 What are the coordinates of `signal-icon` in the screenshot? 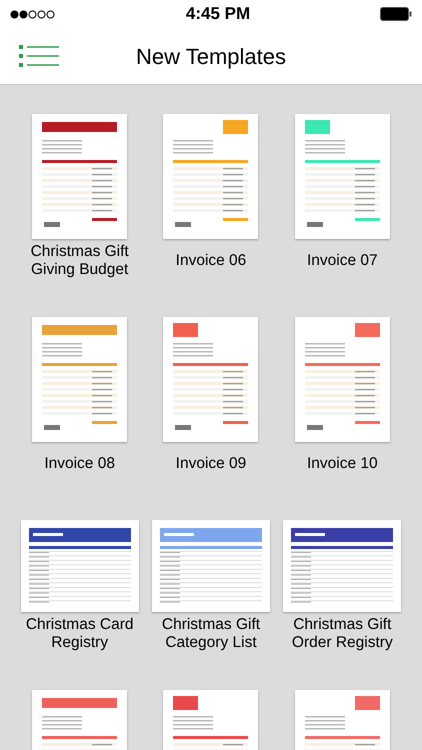 It's located at (33, 14).